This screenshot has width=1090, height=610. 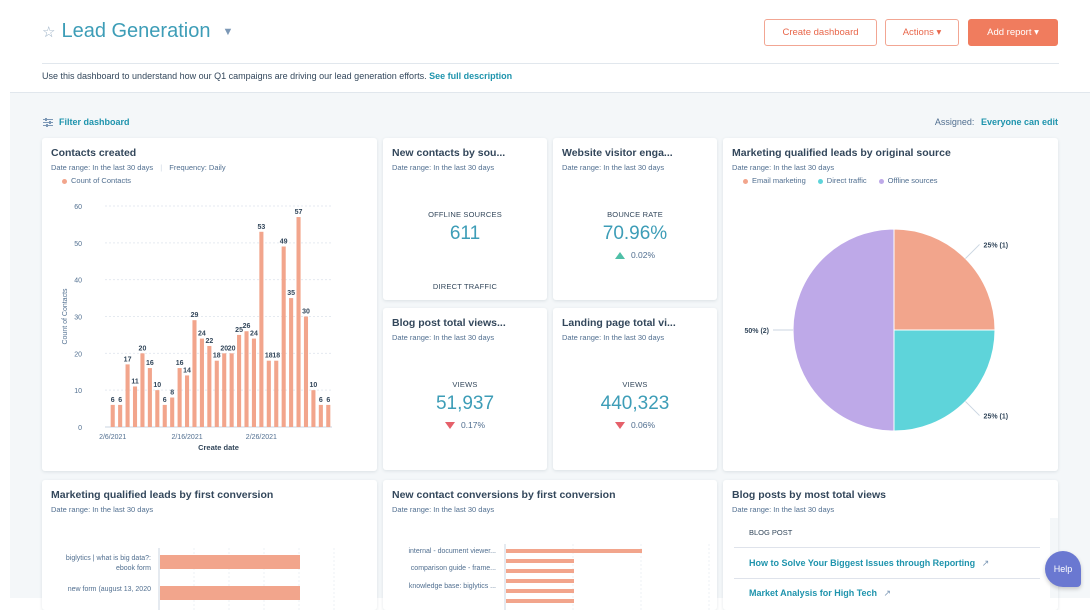 I want to click on filter-dashboard-button: Filter dashboard, so click(x=86, y=122).